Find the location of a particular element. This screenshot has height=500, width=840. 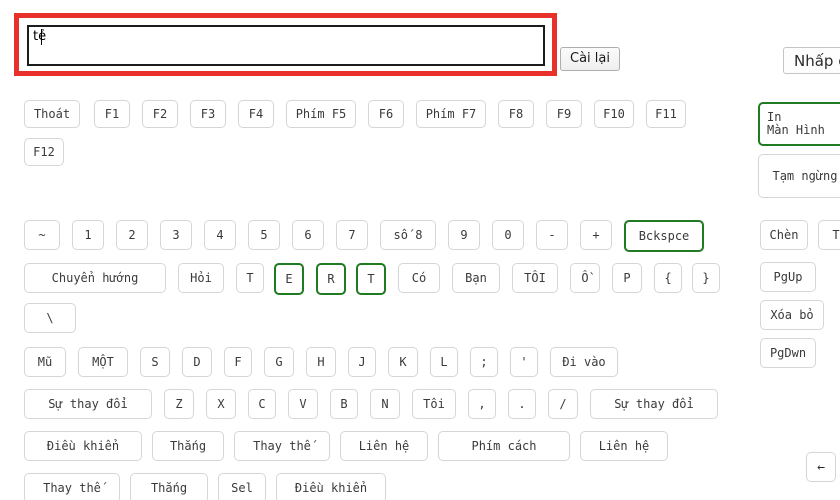

key-,: , is located at coordinates (482, 404).